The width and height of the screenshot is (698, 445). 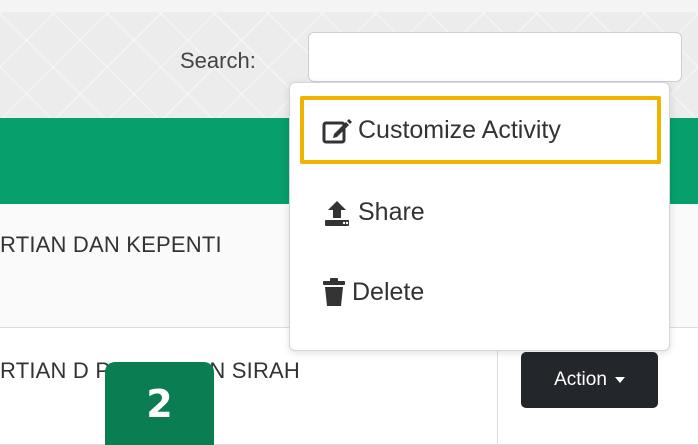 I want to click on upload-icon, so click(x=337, y=213).